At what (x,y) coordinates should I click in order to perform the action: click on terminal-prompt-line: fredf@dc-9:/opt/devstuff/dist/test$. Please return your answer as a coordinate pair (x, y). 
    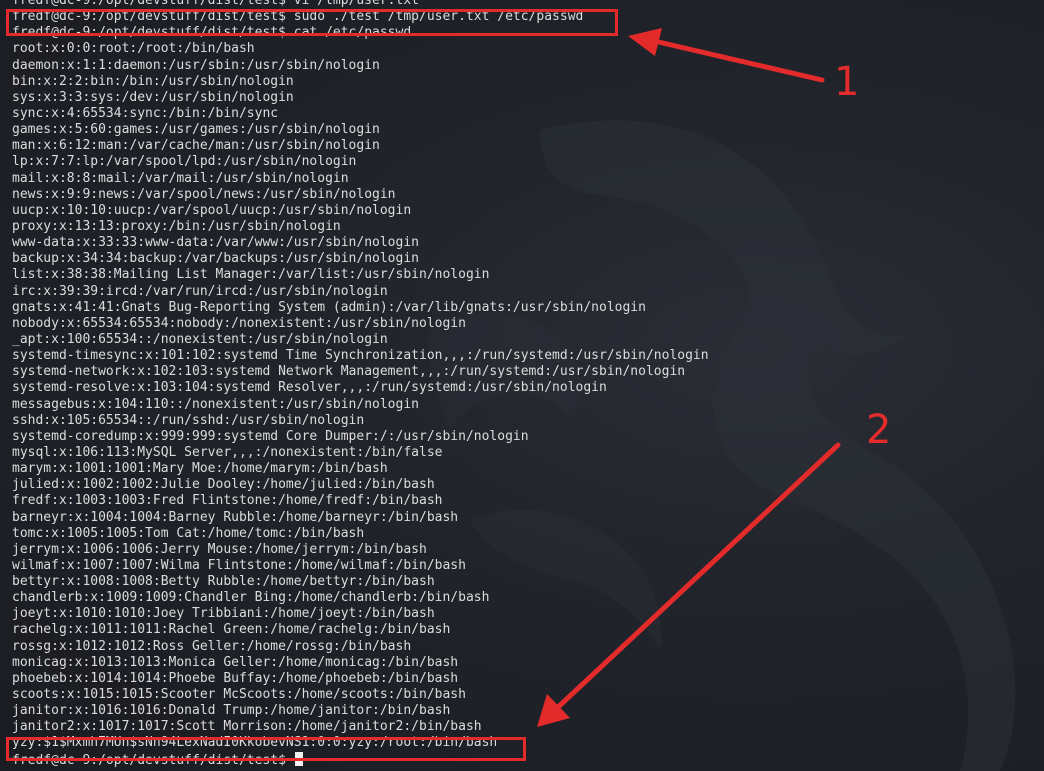
    Looking at the image, I should click on (360, 759).